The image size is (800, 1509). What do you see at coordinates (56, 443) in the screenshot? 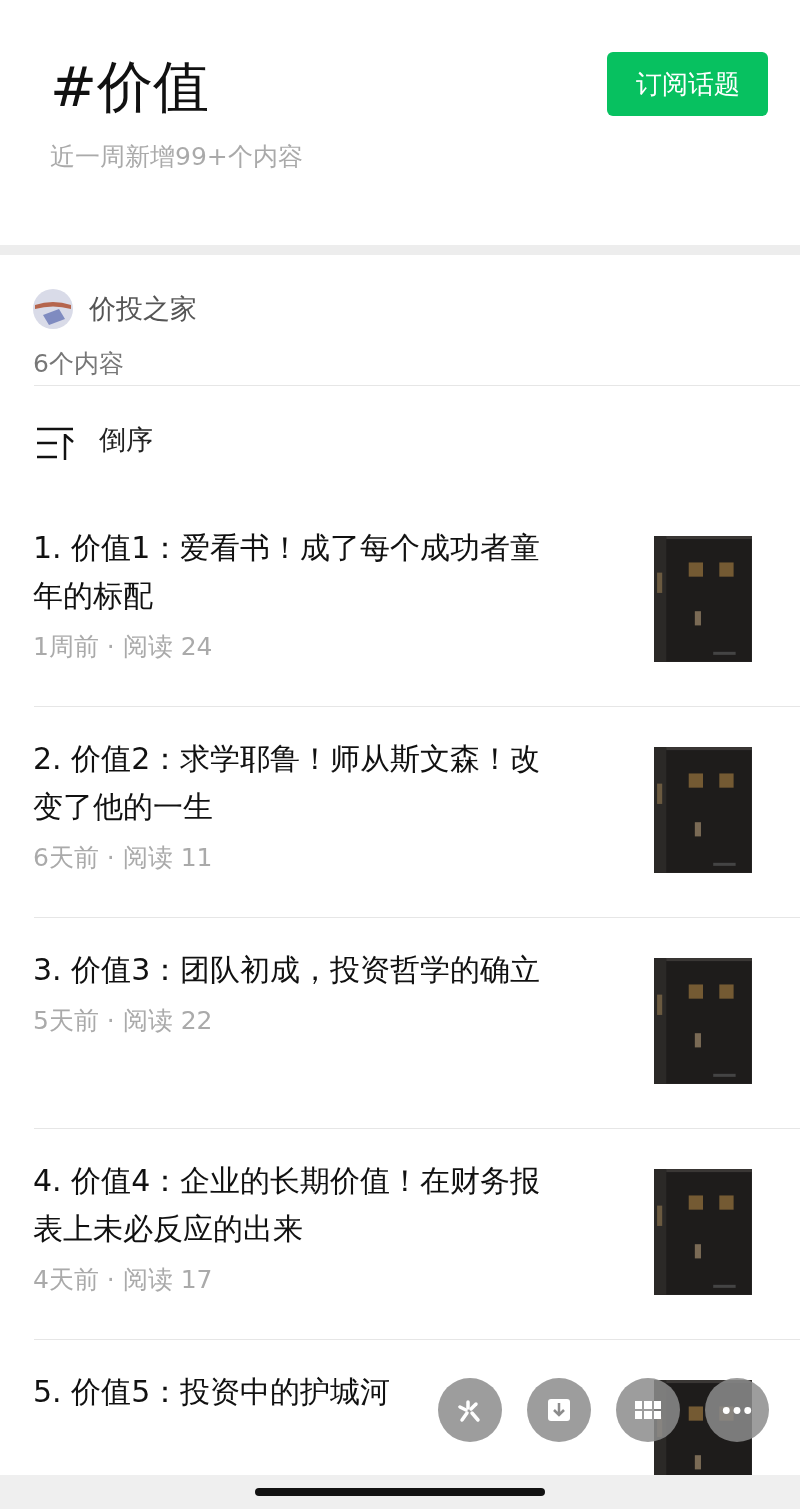
I see `sort-icon` at bounding box center [56, 443].